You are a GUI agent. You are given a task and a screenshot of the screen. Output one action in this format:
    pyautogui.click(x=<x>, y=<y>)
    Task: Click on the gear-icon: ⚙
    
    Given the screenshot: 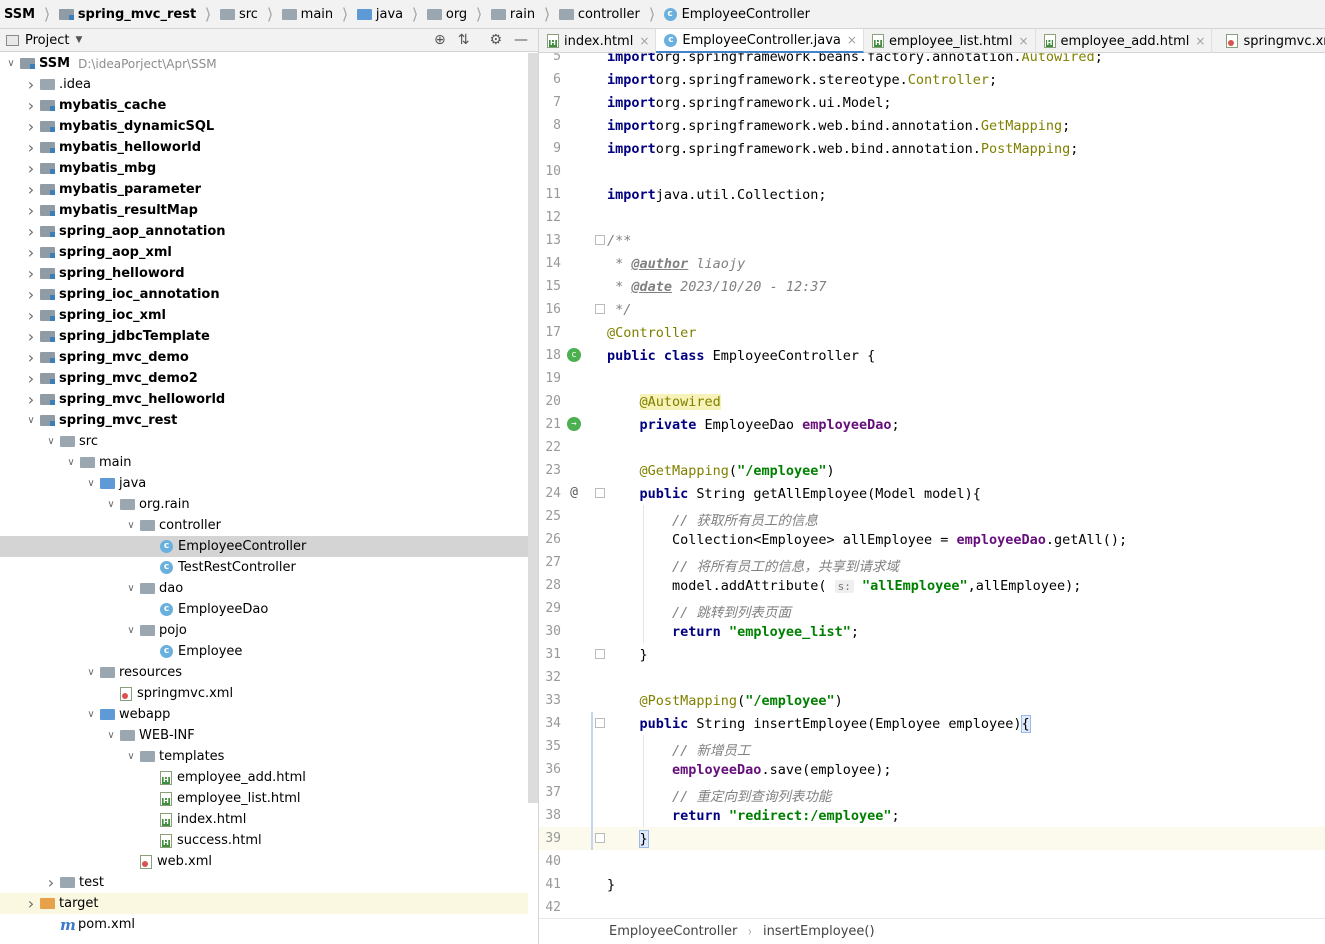 What is the action you would take?
    pyautogui.click(x=495, y=40)
    